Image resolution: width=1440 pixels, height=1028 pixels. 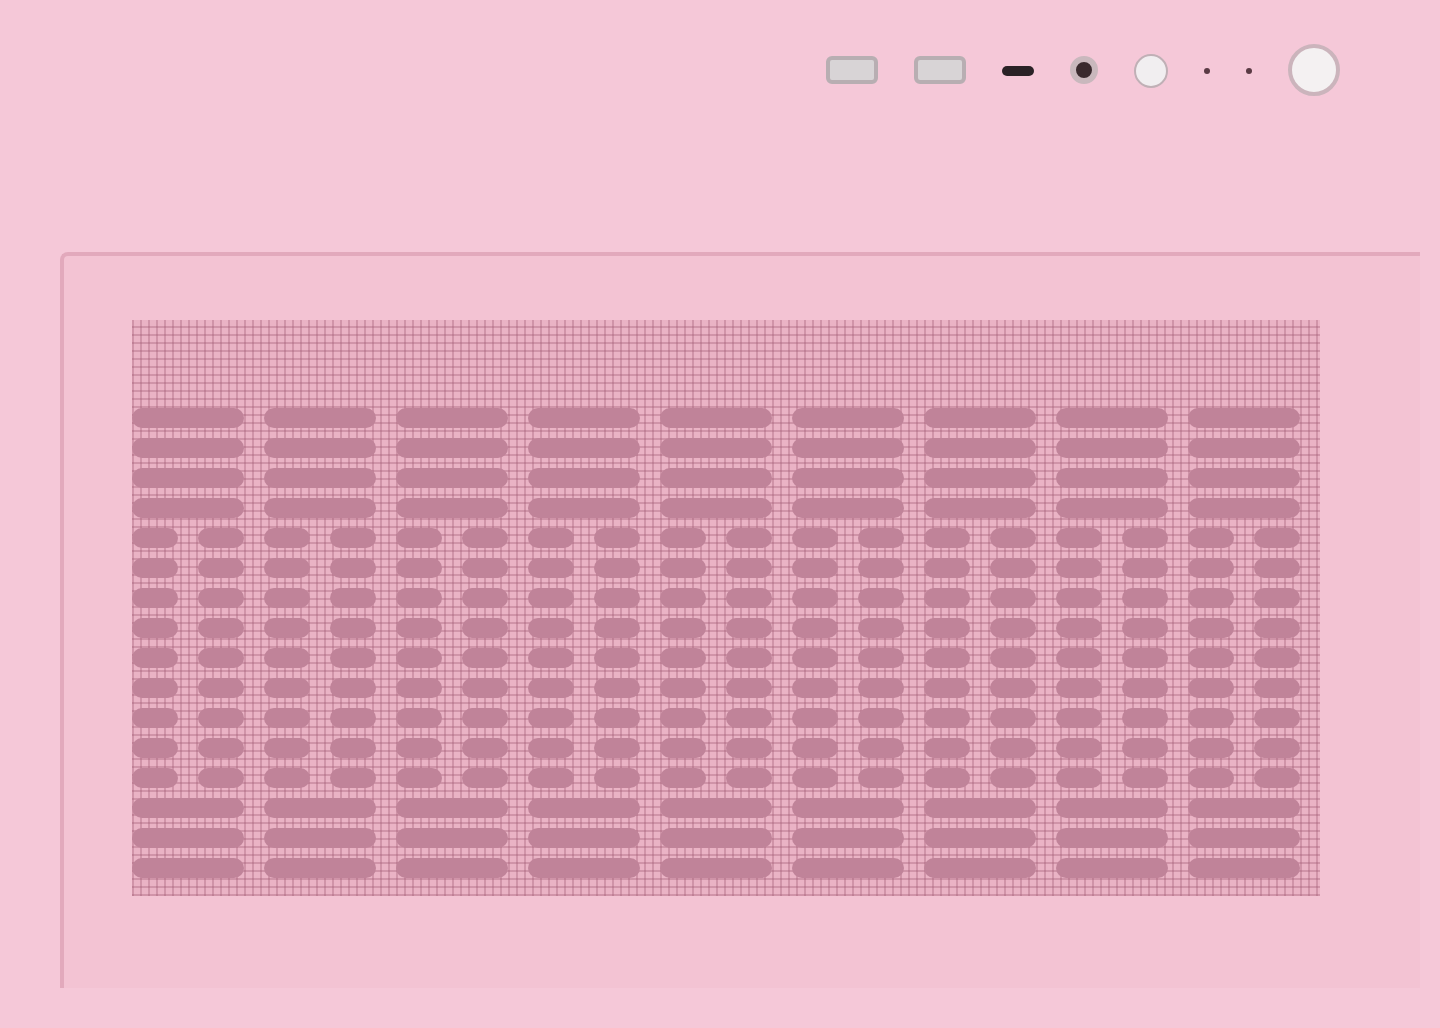 What do you see at coordinates (1084, 70) in the screenshot?
I see `audio-jack-icon` at bounding box center [1084, 70].